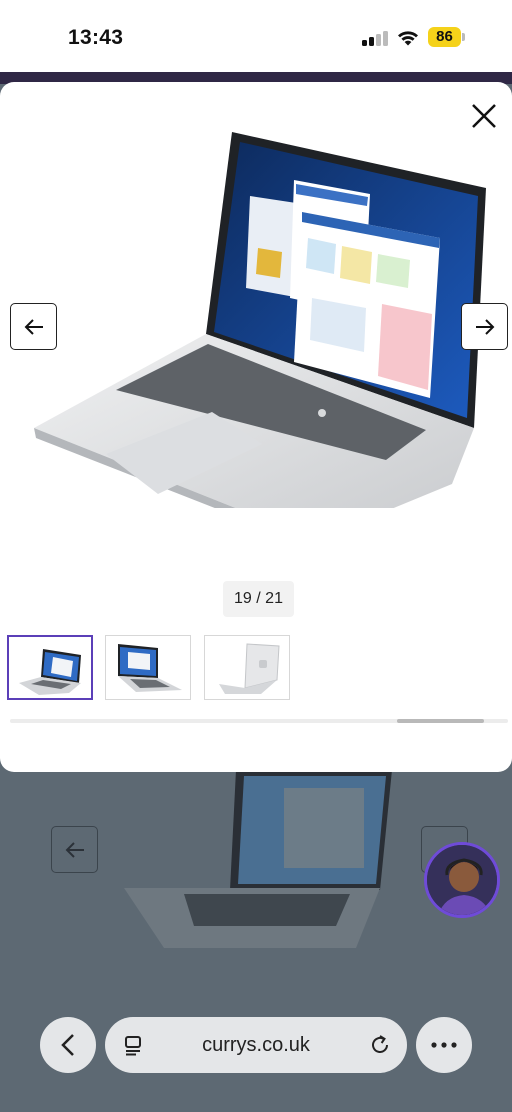 The width and height of the screenshot is (512, 1112). I want to click on battery-icon: 86, so click(447, 37).